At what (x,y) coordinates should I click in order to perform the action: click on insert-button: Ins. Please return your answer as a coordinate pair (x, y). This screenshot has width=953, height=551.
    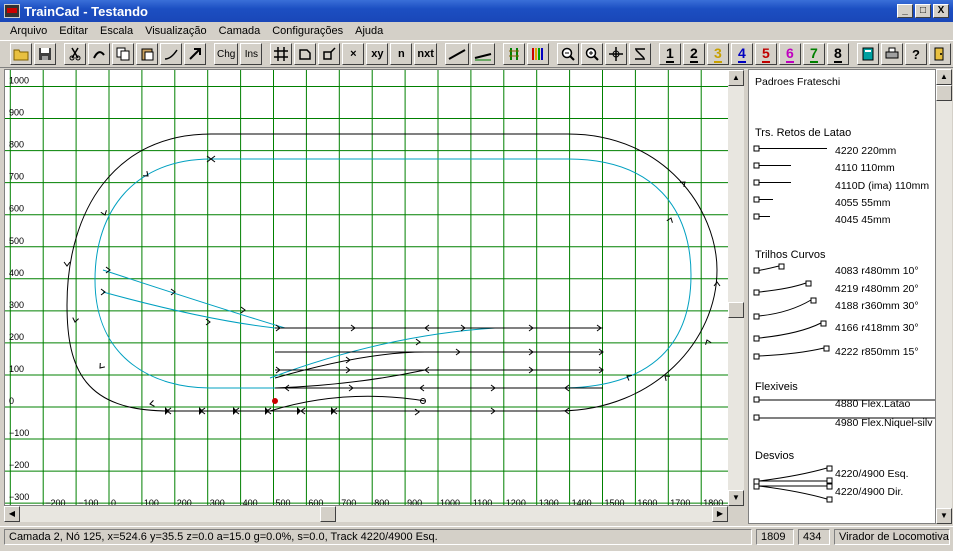
    Looking at the image, I should click on (251, 54).